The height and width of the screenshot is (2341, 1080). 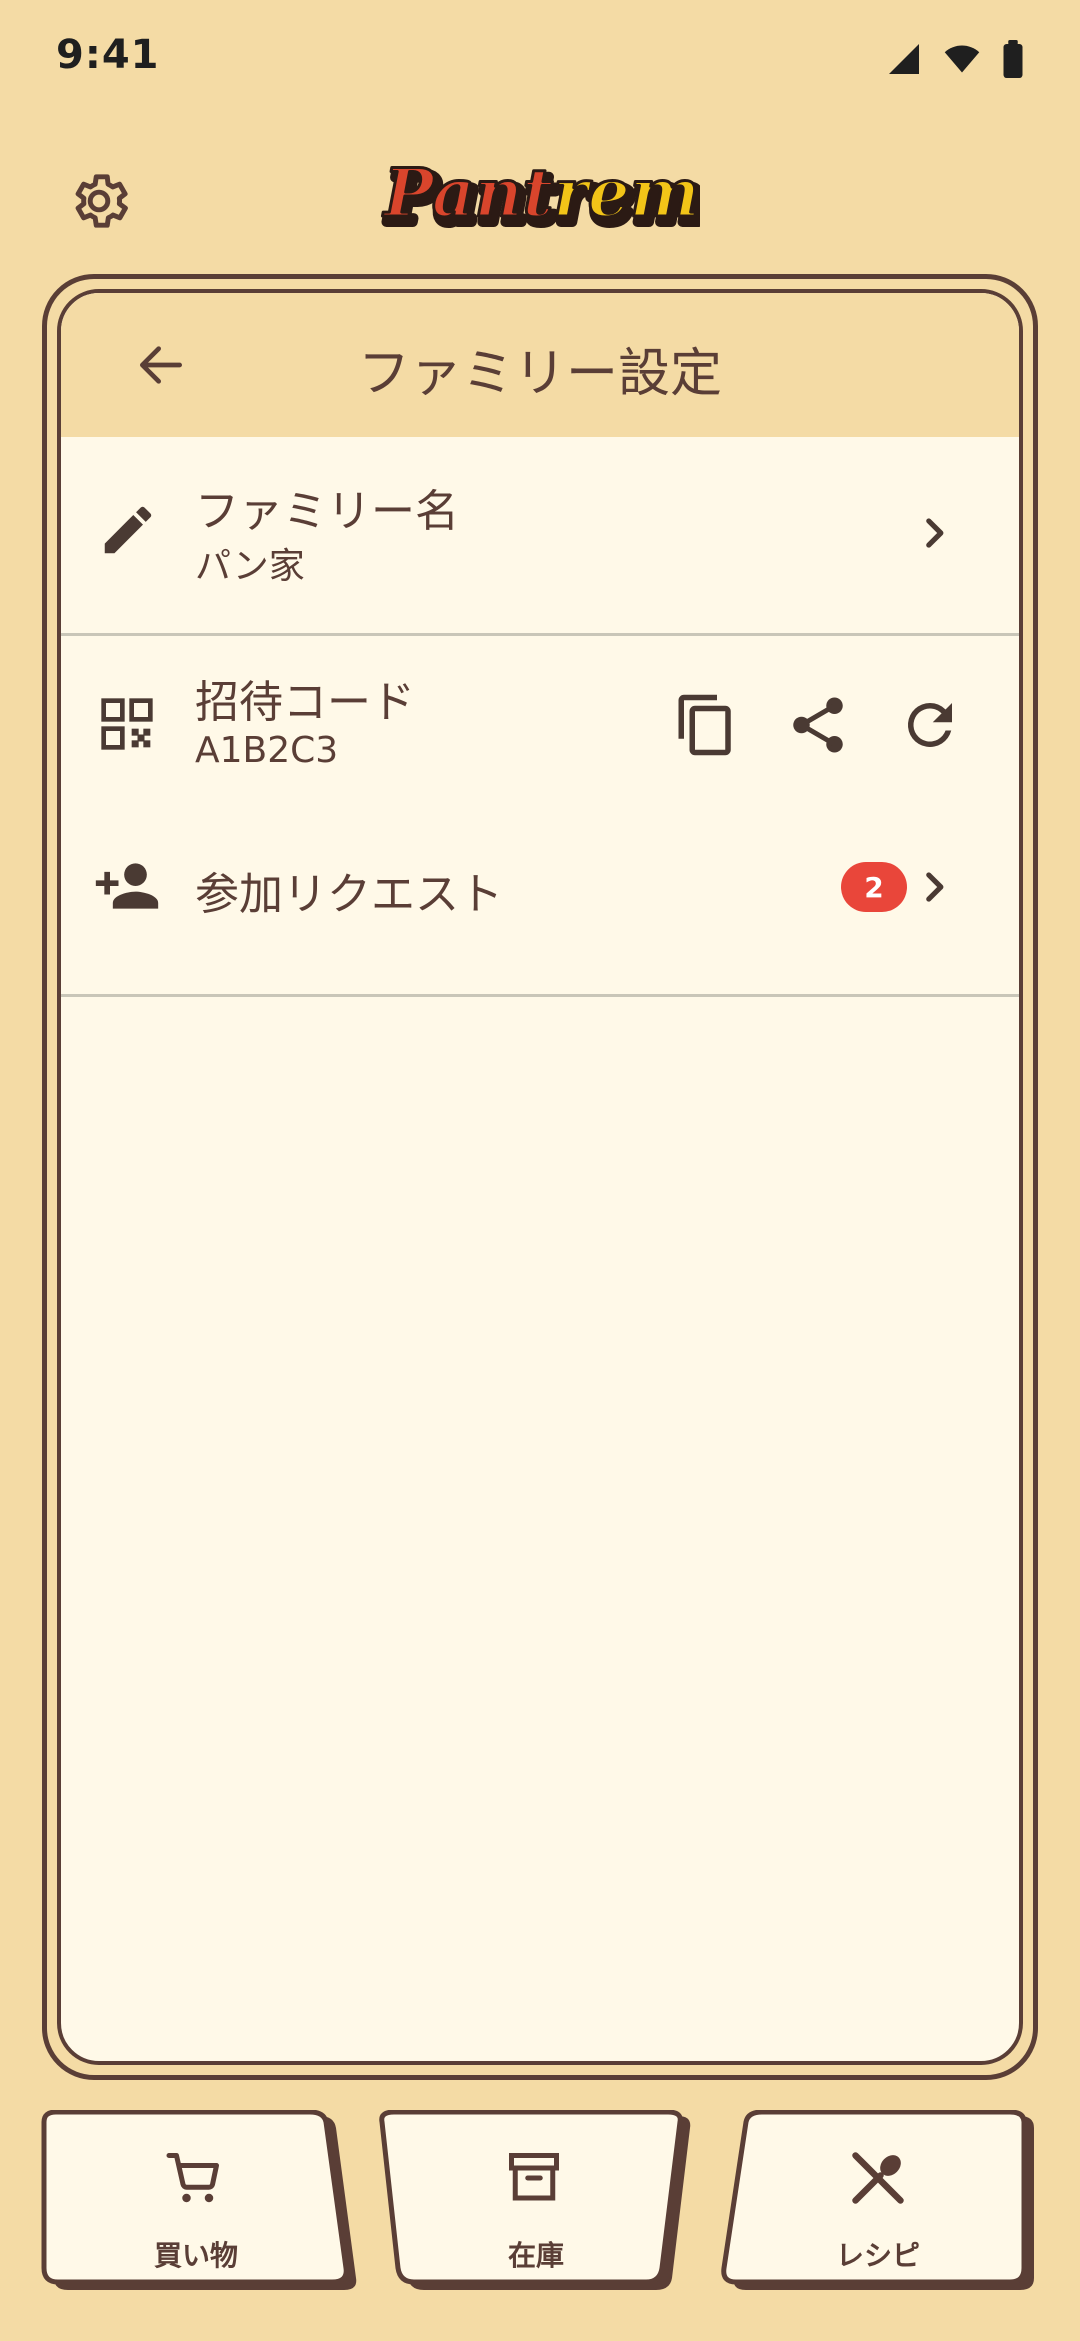 What do you see at coordinates (540, 535) in the screenshot?
I see `family-name-row: ファミリー名 パン家` at bounding box center [540, 535].